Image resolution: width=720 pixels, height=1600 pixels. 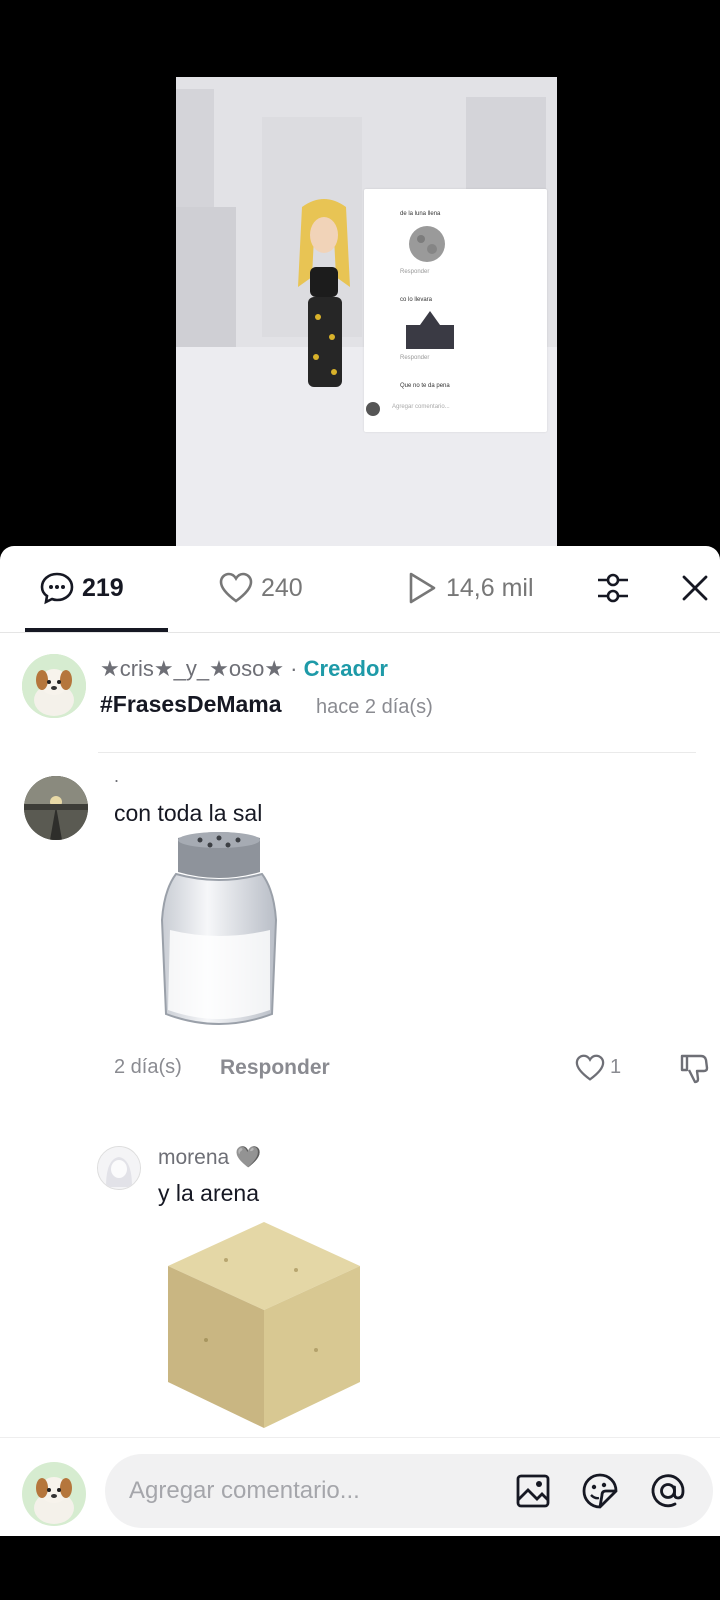 I want to click on active-tab-indicator, so click(x=96, y=630).